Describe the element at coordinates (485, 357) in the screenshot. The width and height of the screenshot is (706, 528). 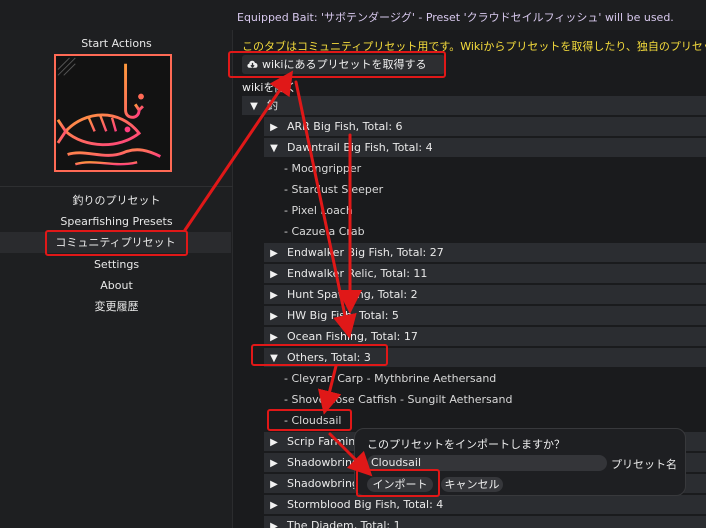
I see `tree-group-others: ▼ Others, Total: 3` at that location.